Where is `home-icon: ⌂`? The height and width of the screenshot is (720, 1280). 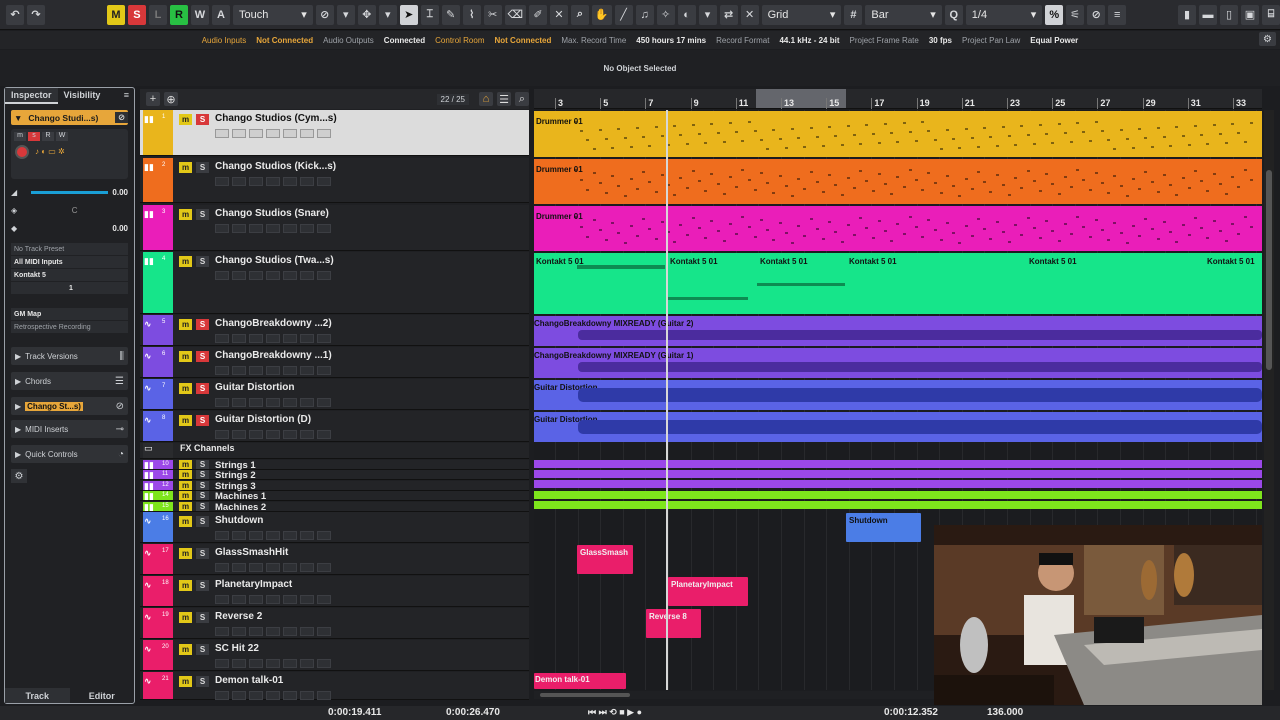
home-icon: ⌂ is located at coordinates (486, 99).